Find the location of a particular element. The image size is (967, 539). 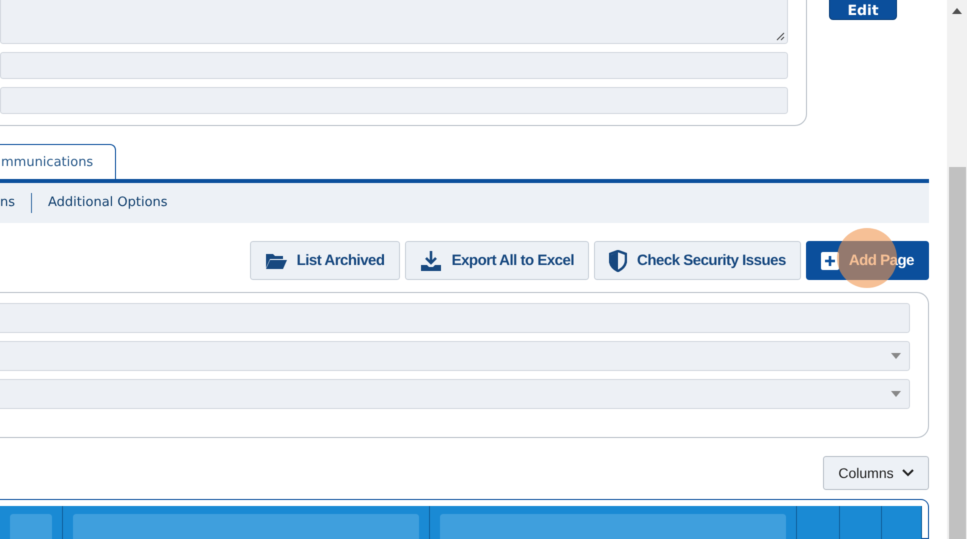

action-button: List Archived is located at coordinates (325, 260).